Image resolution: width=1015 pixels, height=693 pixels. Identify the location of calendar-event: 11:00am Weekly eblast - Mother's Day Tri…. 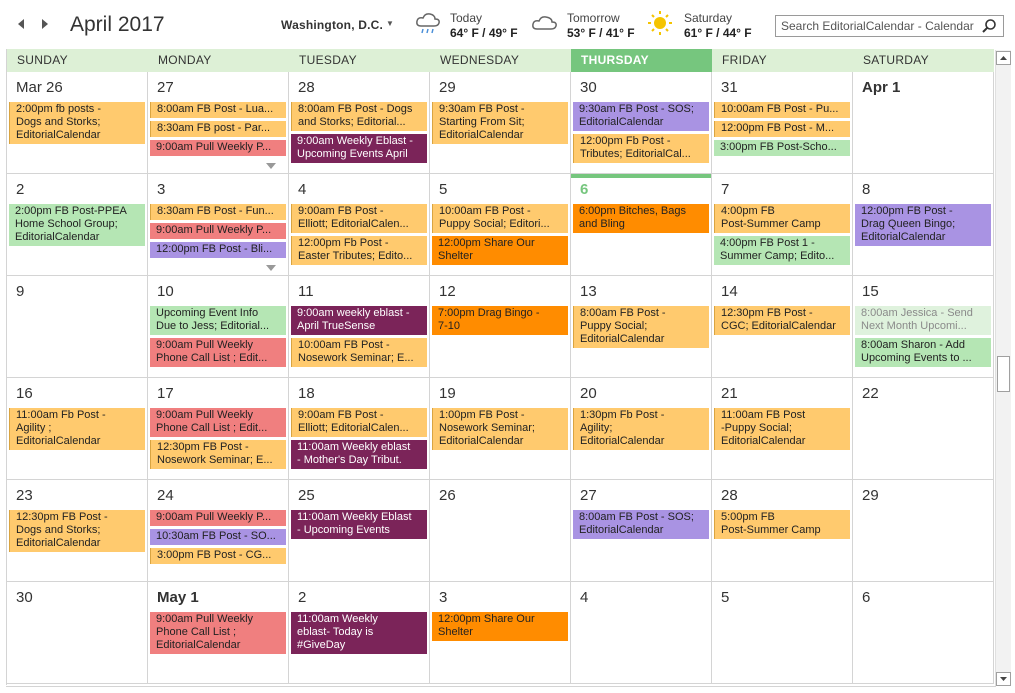
(359, 454).